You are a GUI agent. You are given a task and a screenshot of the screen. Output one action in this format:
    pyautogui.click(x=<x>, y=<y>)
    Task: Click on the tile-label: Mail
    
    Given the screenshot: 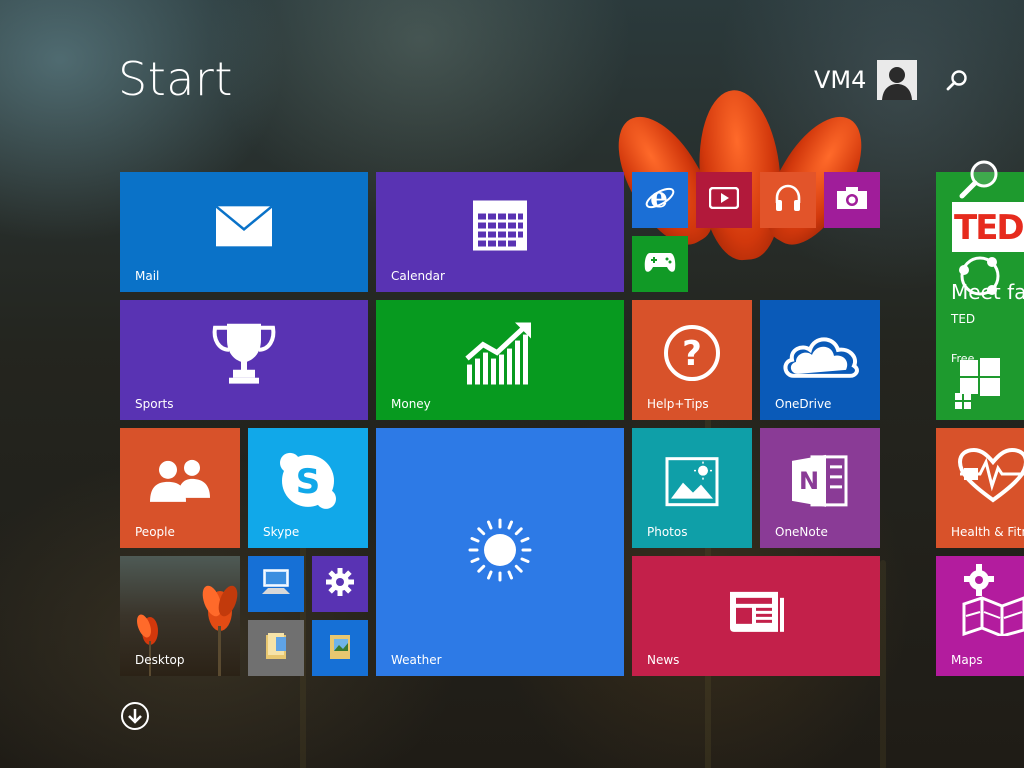 What is the action you would take?
    pyautogui.click(x=147, y=276)
    